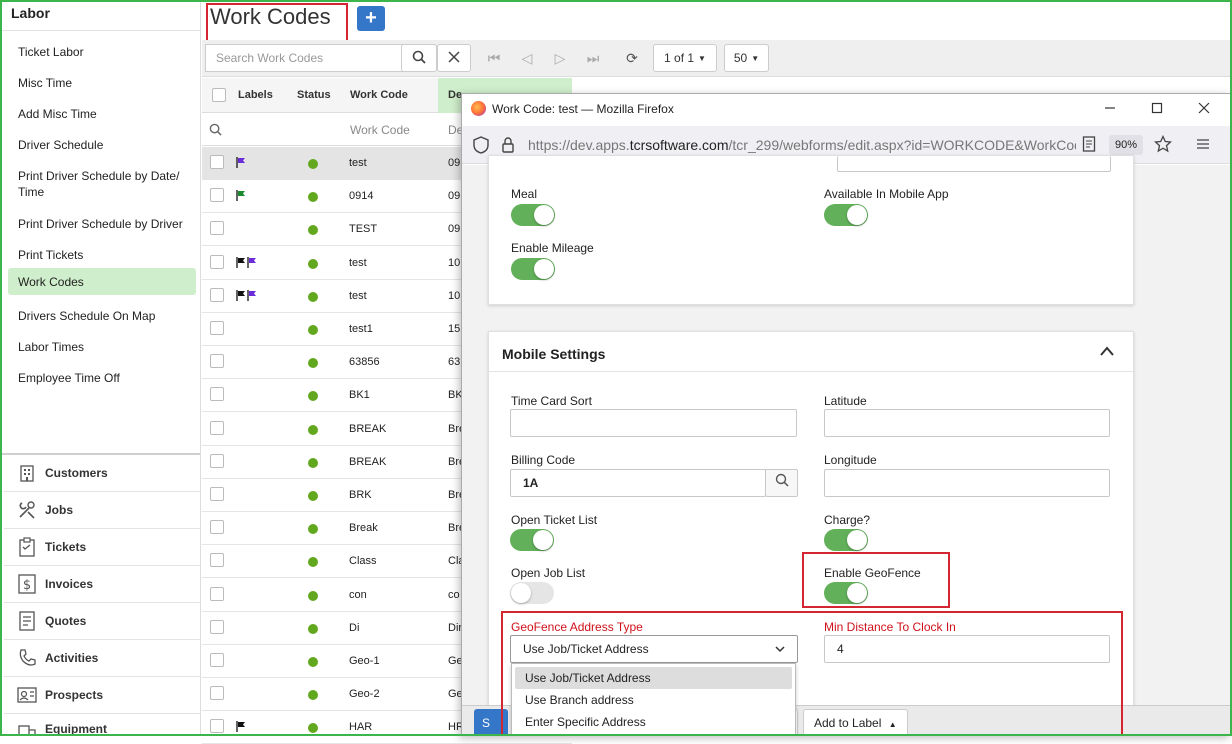 The image size is (1232, 744). Describe the element at coordinates (102, 52) in the screenshot. I see `sidebar-item-ticket-labor: Ticket Labor` at that location.